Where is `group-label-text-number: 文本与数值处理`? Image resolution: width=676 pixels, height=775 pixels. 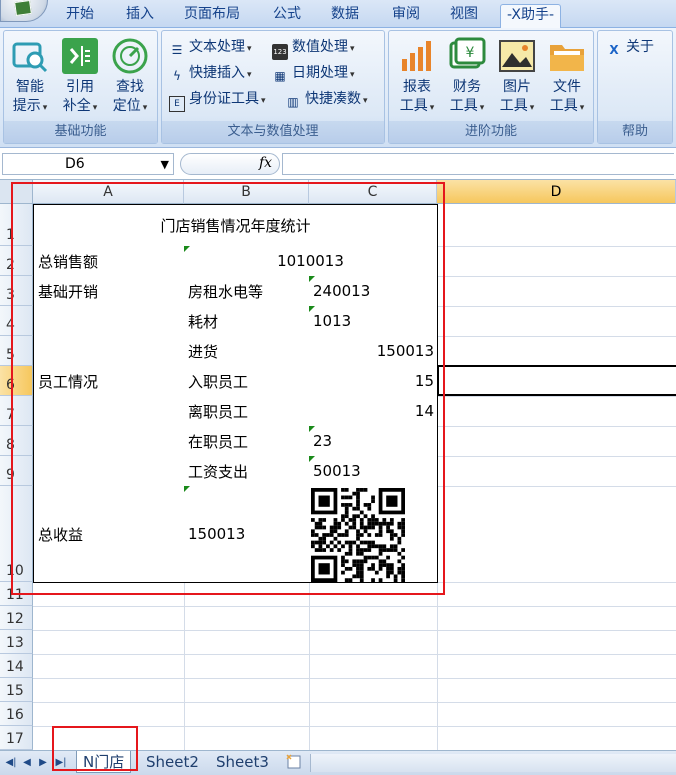 group-label-text-number: 文本与数值处理 is located at coordinates (273, 132).